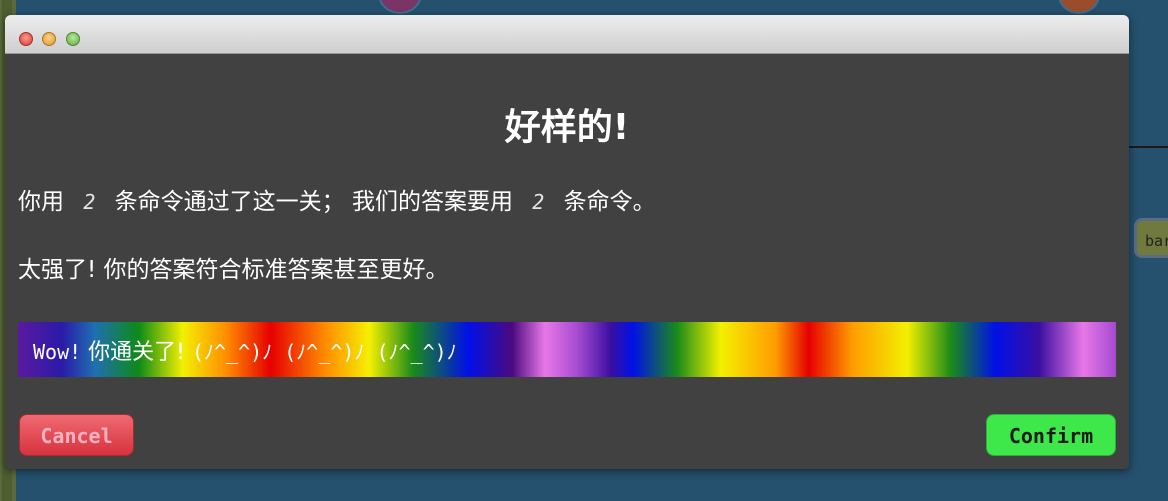 Image resolution: width=1168 pixels, height=501 pixels. What do you see at coordinates (41, 202) in the screenshot?
I see `summary-text-1: 你用` at bounding box center [41, 202].